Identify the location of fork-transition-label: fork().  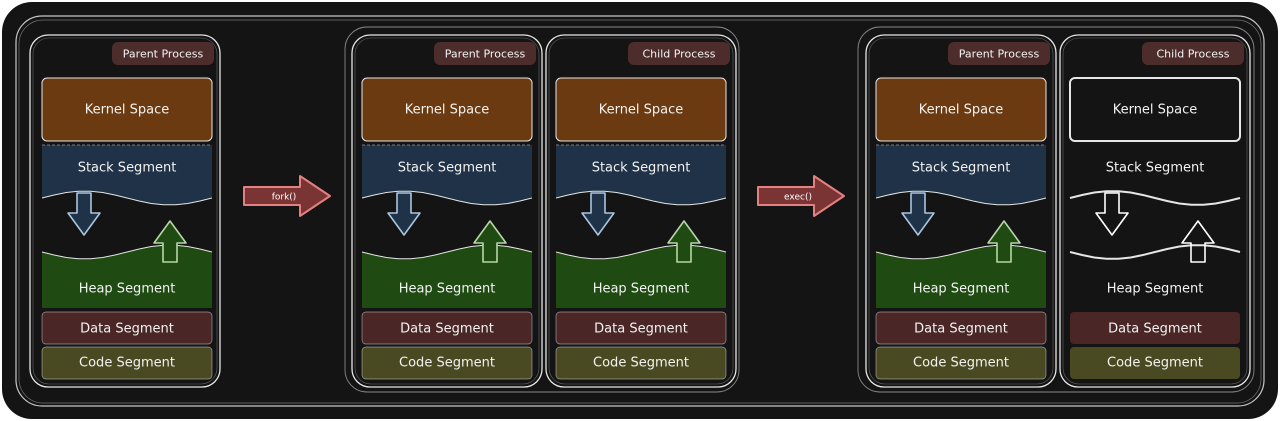
(284, 198).